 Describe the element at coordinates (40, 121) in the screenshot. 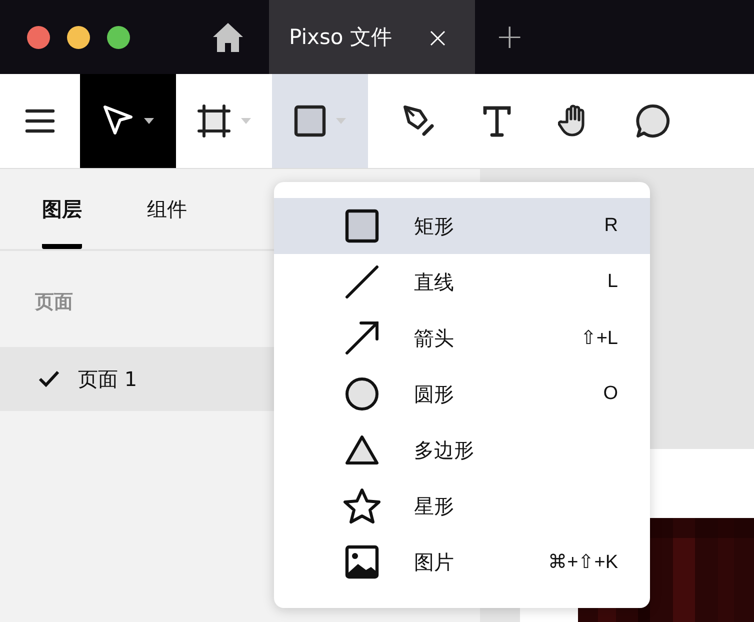

I see `menu-icon` at that location.